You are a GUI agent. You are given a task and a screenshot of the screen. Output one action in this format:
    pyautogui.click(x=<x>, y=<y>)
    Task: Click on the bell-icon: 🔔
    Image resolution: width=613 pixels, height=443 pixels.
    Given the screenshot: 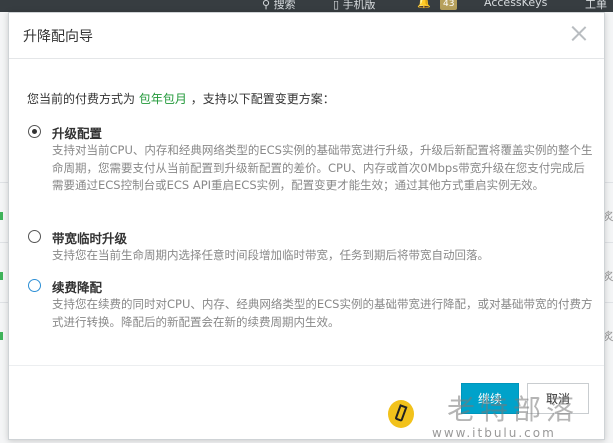 What is the action you would take?
    pyautogui.click(x=424, y=4)
    